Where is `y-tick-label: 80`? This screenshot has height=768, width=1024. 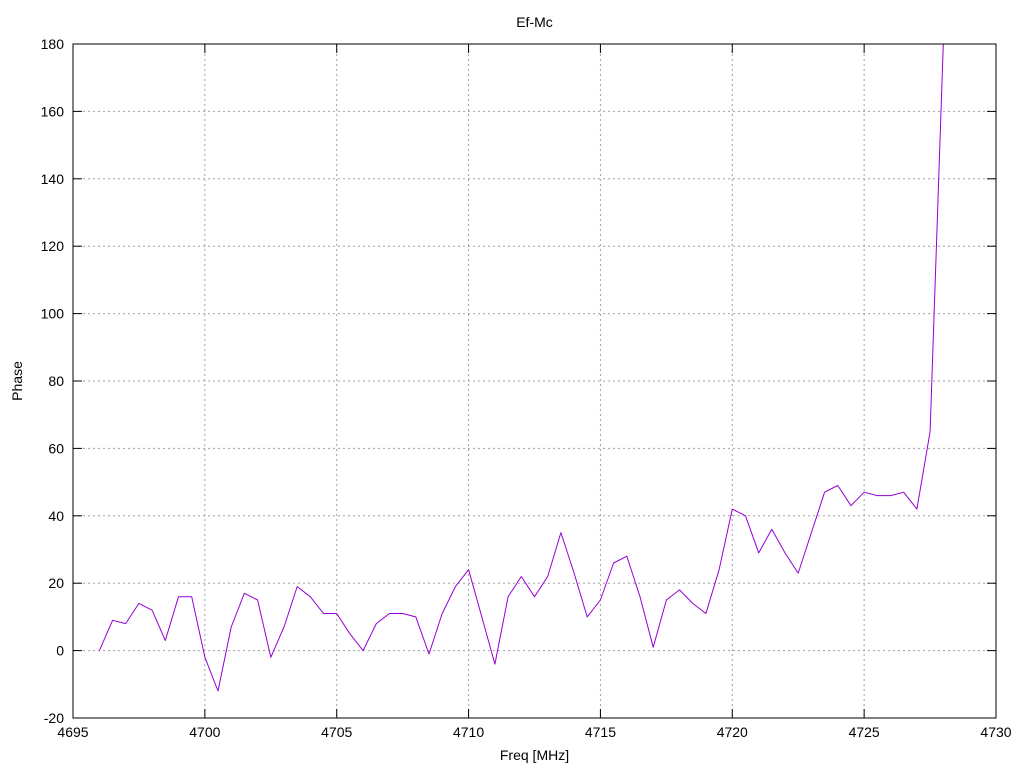 y-tick-label: 80 is located at coordinates (56, 381).